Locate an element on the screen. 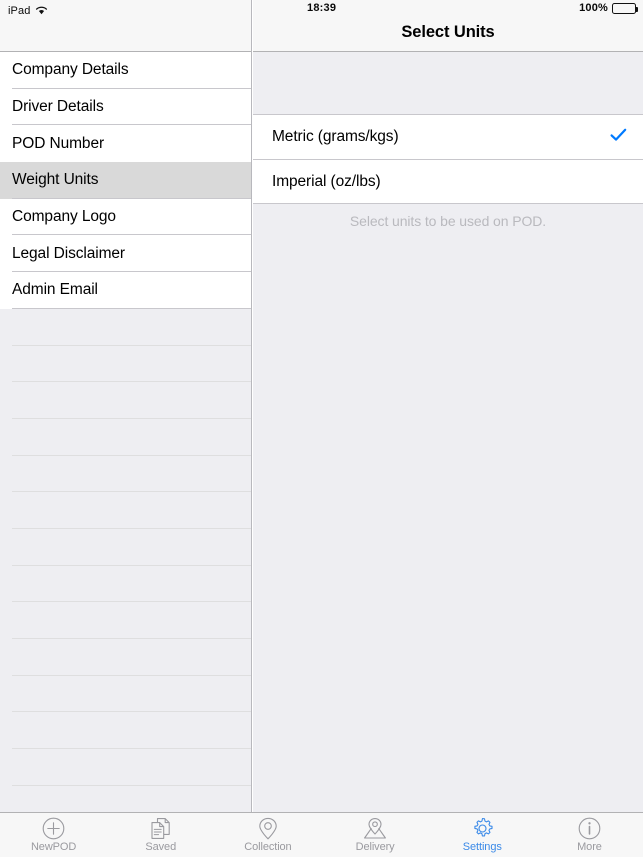  gear-icon is located at coordinates (482, 828).